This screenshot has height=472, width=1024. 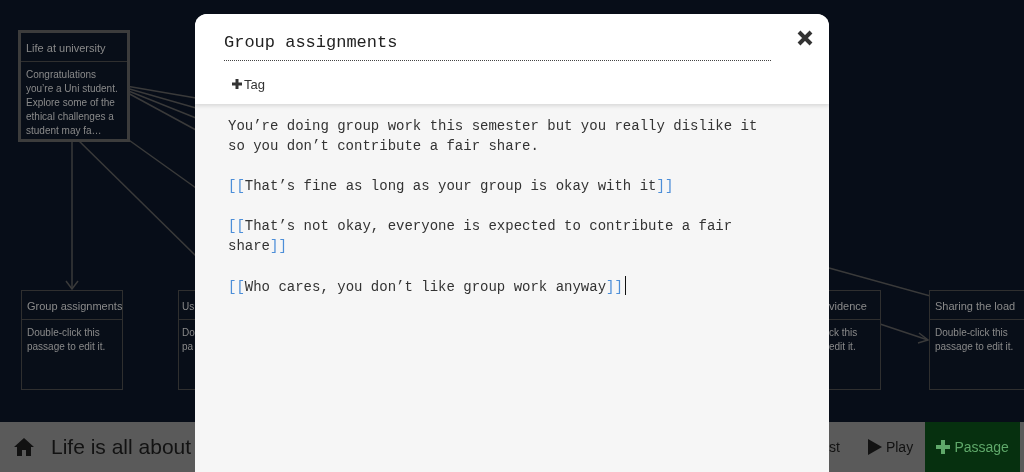 I want to click on close-icon, so click(x=805, y=38).